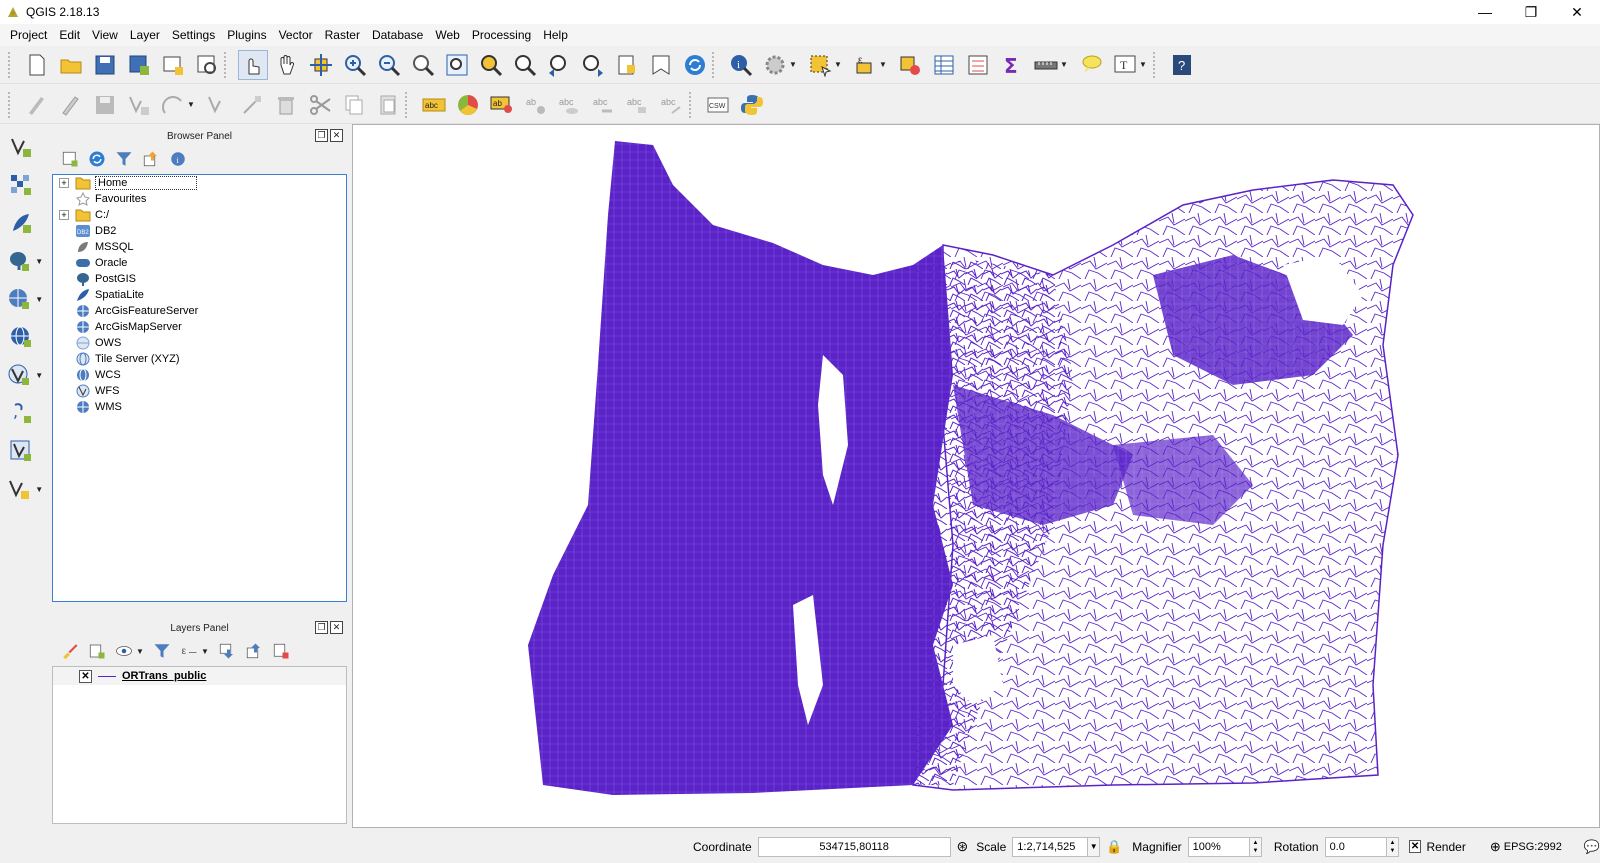 This screenshot has height=863, width=1600. Describe the element at coordinates (570, 105) in the screenshot. I see `move-label-button: abc` at that location.